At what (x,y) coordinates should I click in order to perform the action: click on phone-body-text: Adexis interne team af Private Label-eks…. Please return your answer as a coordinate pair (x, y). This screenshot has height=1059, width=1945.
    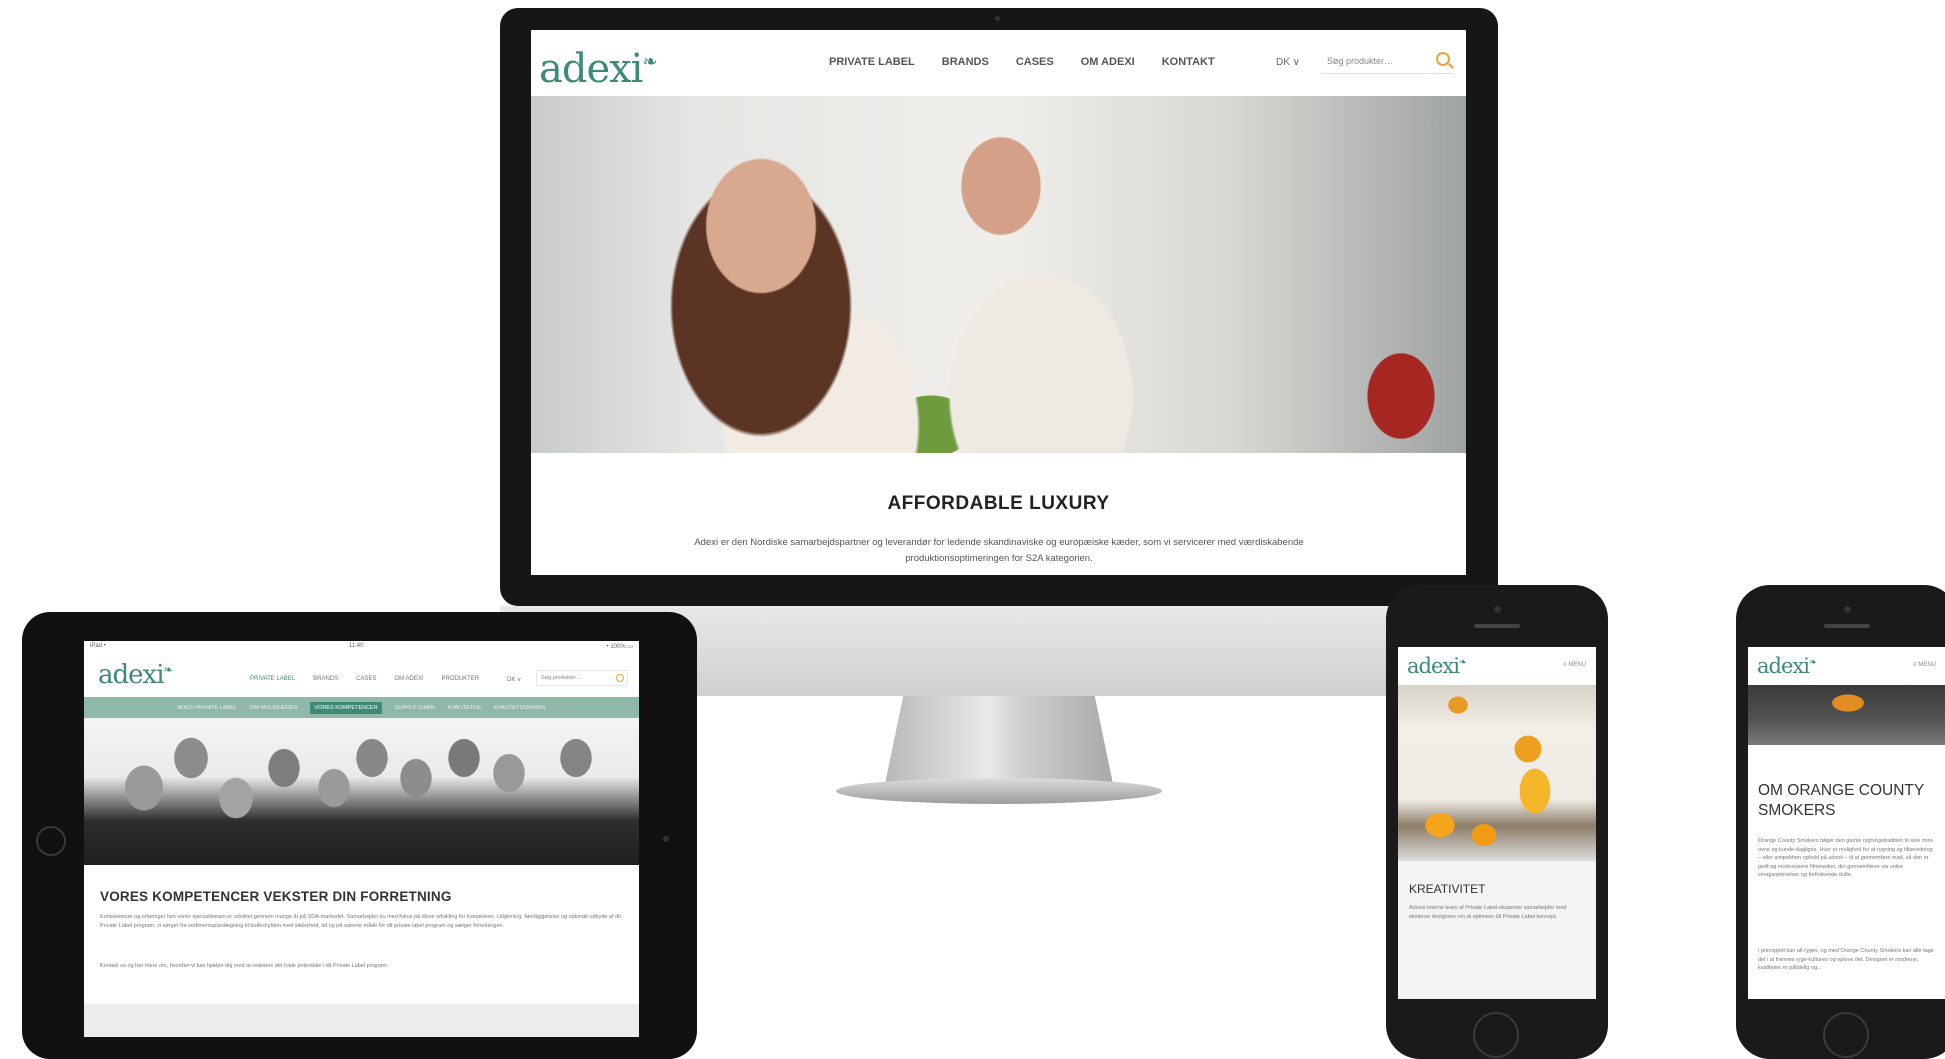
    Looking at the image, I should click on (1488, 912).